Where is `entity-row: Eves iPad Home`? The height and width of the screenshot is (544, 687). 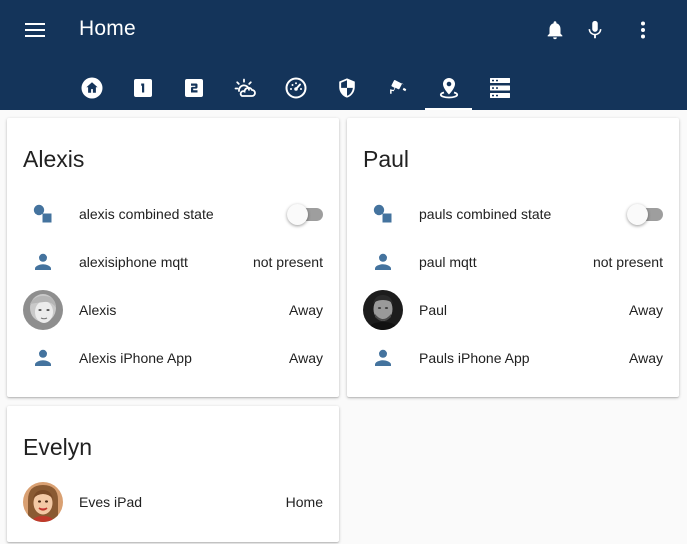 entity-row: Eves iPad Home is located at coordinates (173, 502).